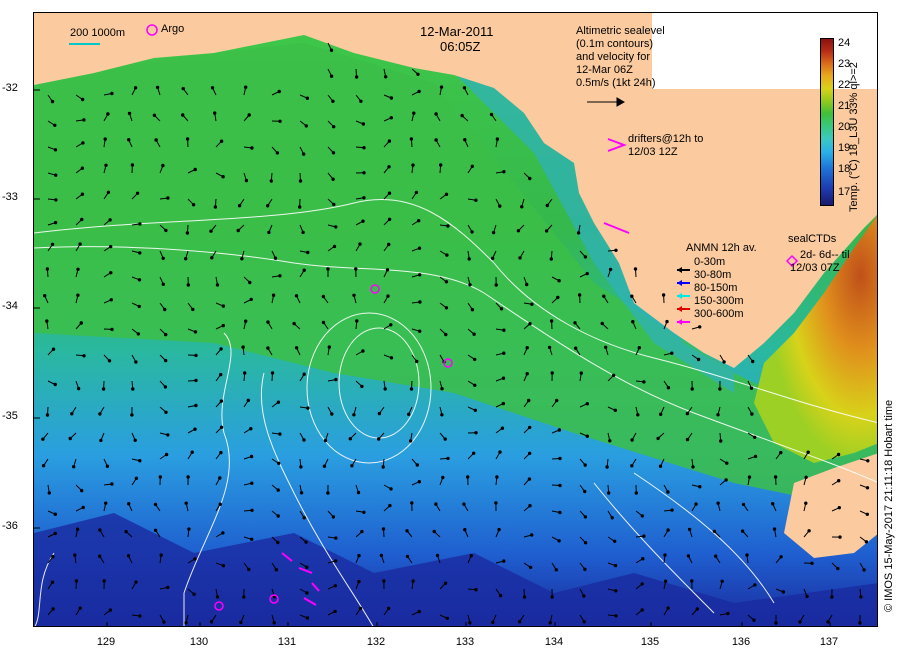  I want to click on drifters-line: drifters@12h to, so click(666, 139).